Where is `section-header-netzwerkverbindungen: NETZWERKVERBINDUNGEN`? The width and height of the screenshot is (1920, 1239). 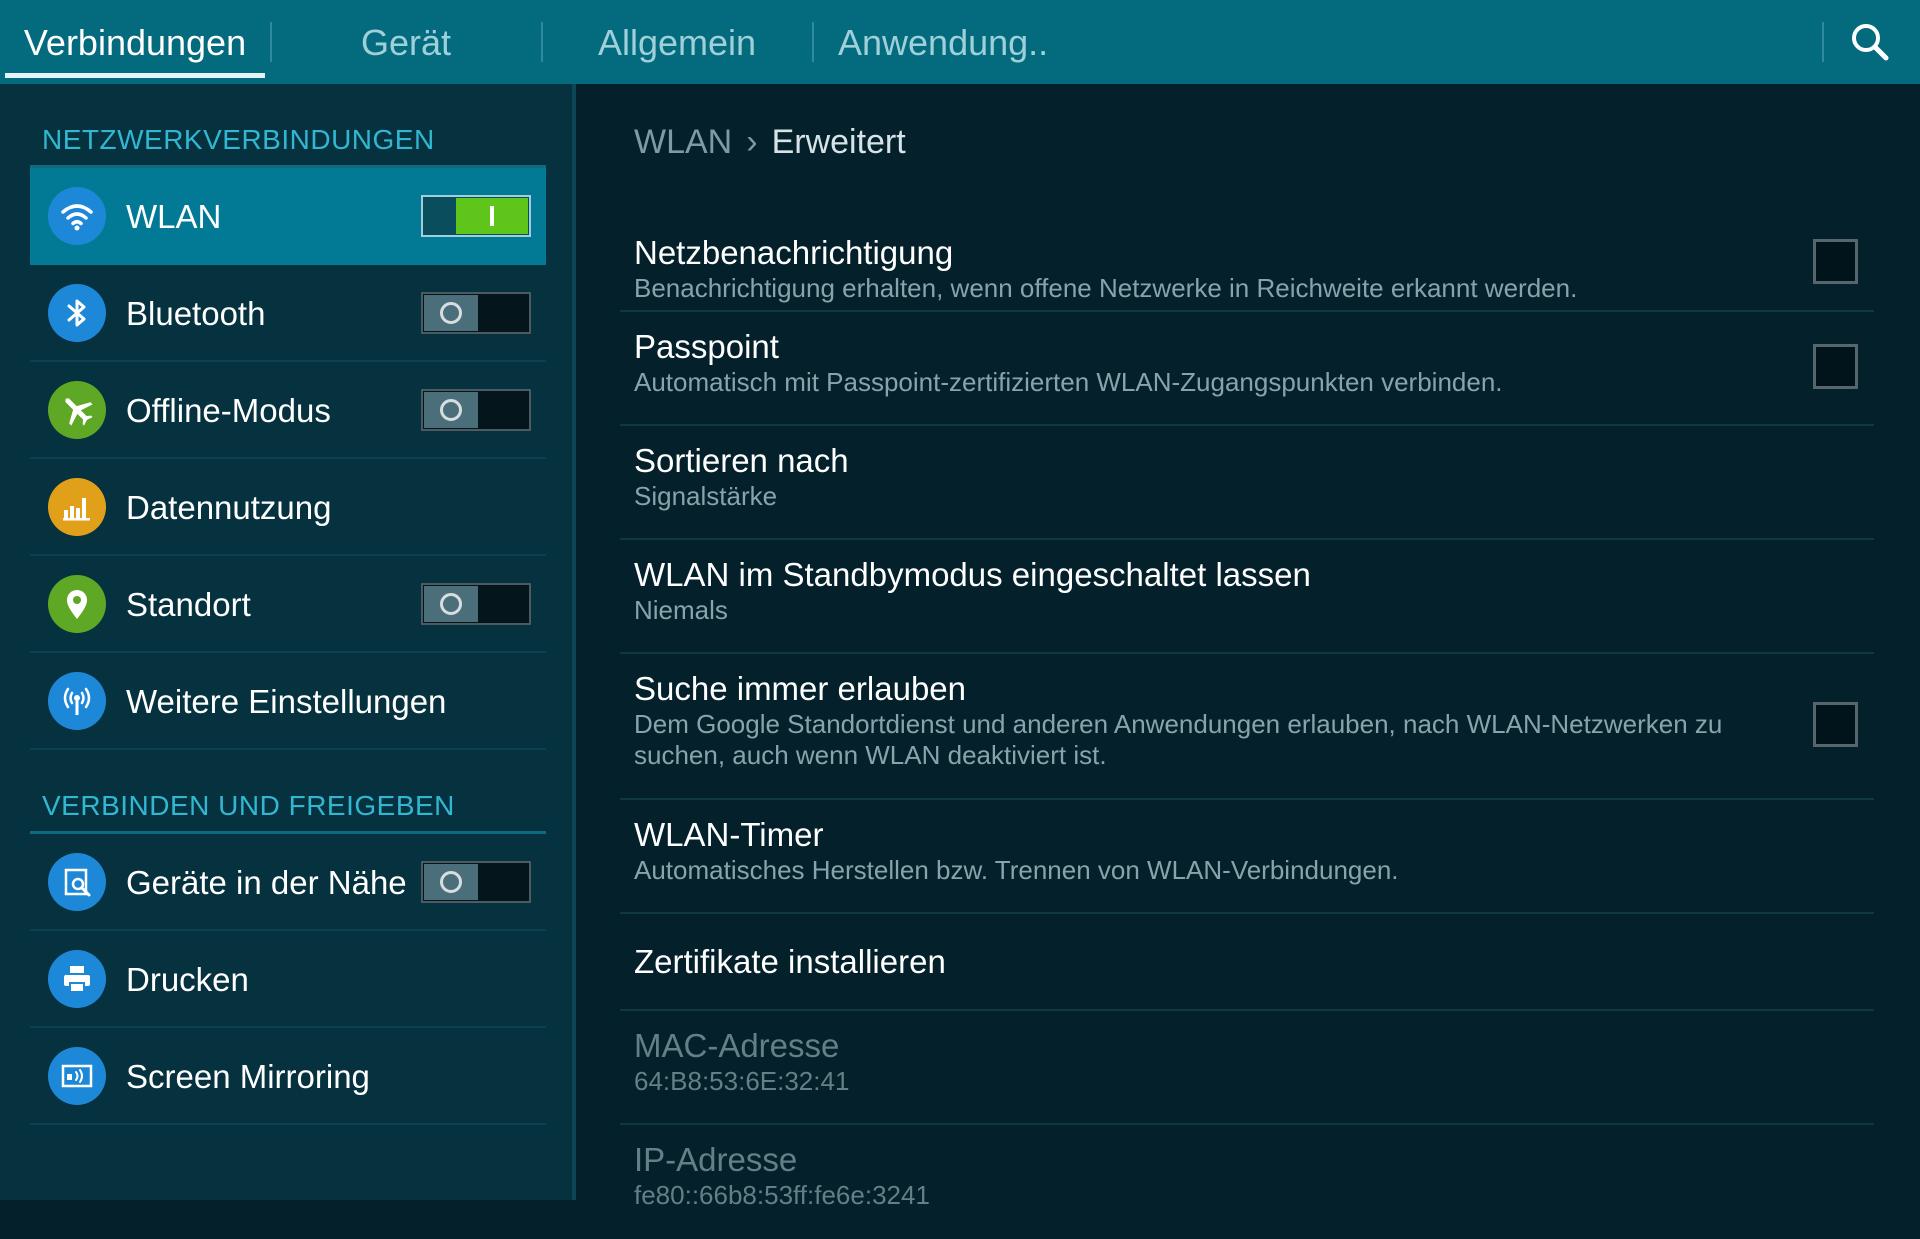 section-header-netzwerkverbindungen: NETZWERKVERBINDUNGEN is located at coordinates (238, 139).